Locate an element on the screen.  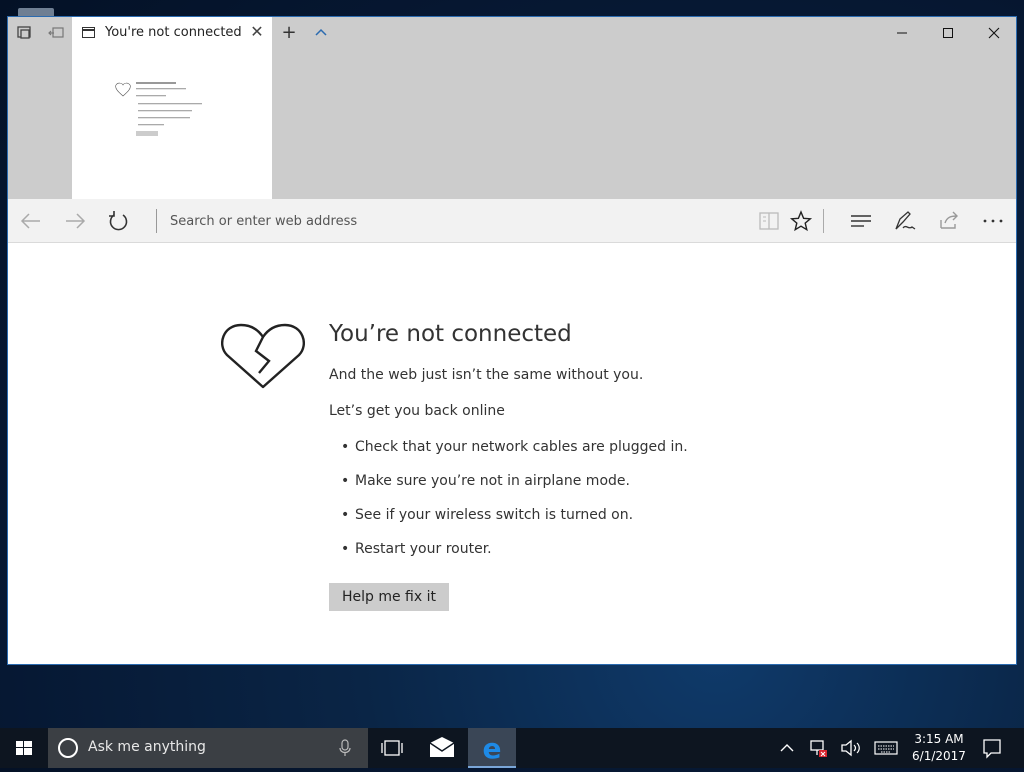
tab-active: You're not connected ✕ is located at coordinates (172, 108).